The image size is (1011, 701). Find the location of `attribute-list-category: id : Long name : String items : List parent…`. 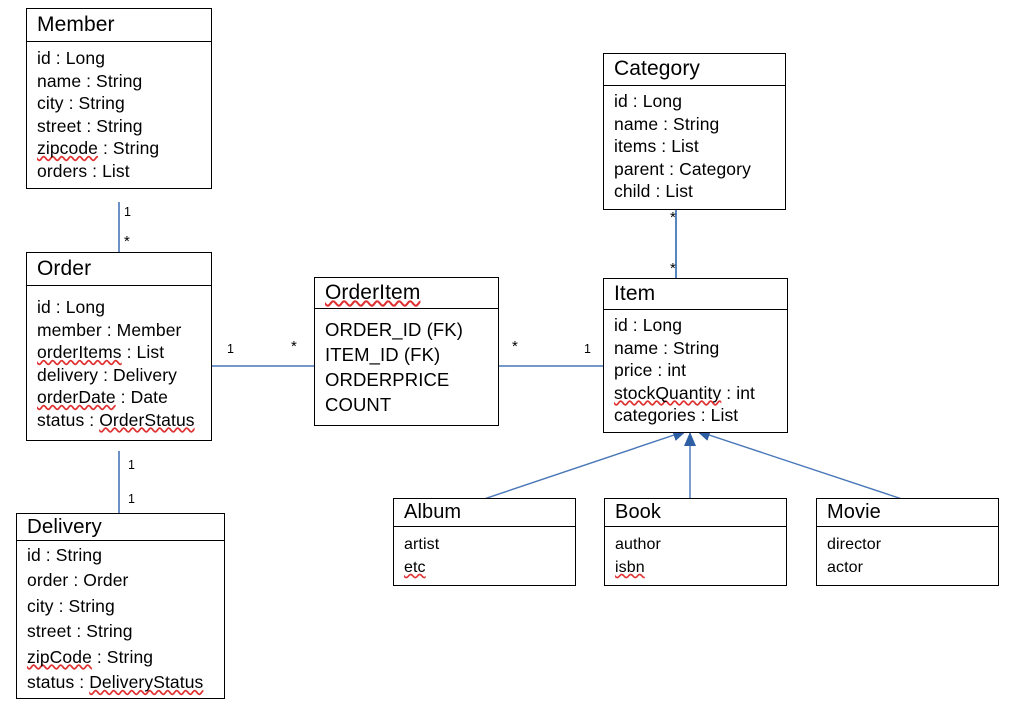

attribute-list-category: id : Long name : String items : List parent… is located at coordinates (694, 147).